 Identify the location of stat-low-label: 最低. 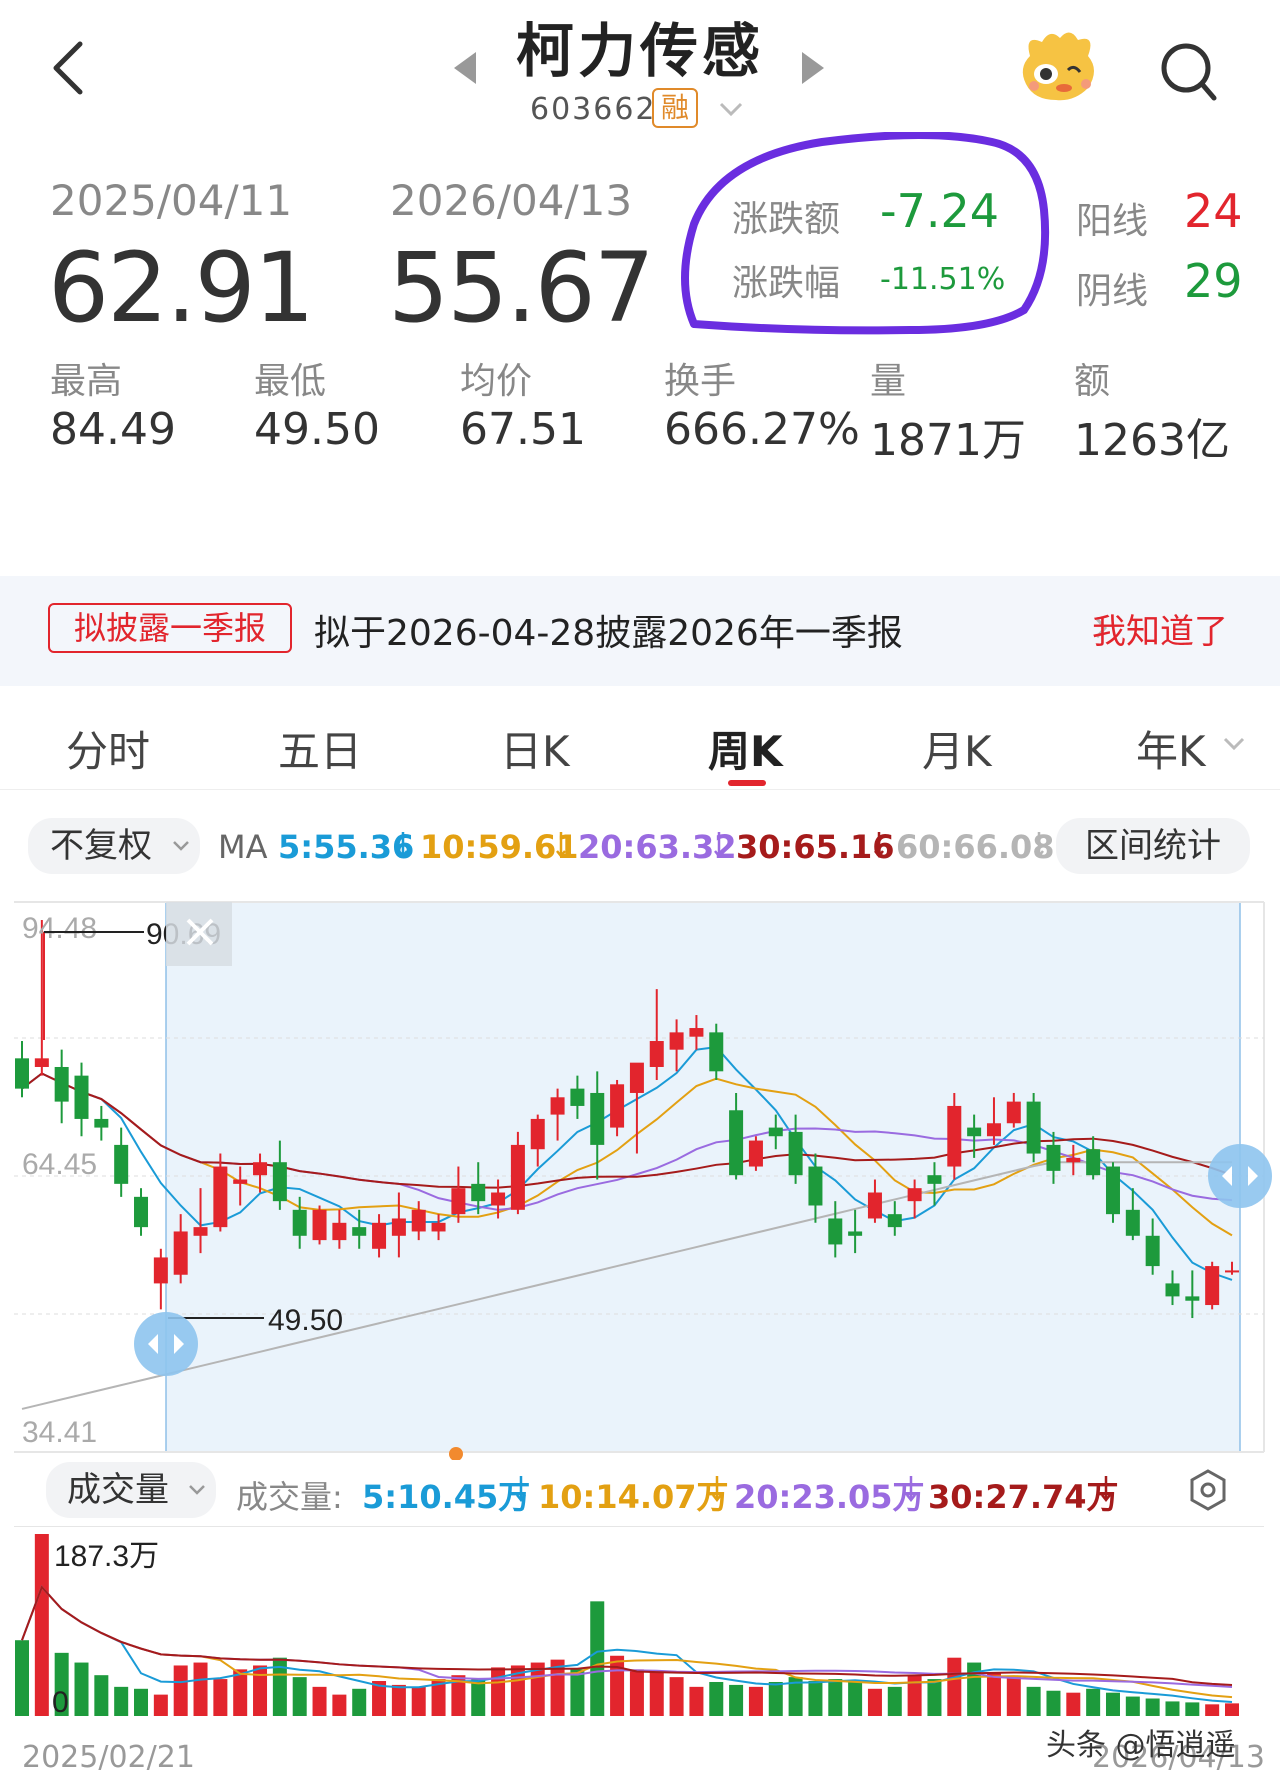
(290, 381).